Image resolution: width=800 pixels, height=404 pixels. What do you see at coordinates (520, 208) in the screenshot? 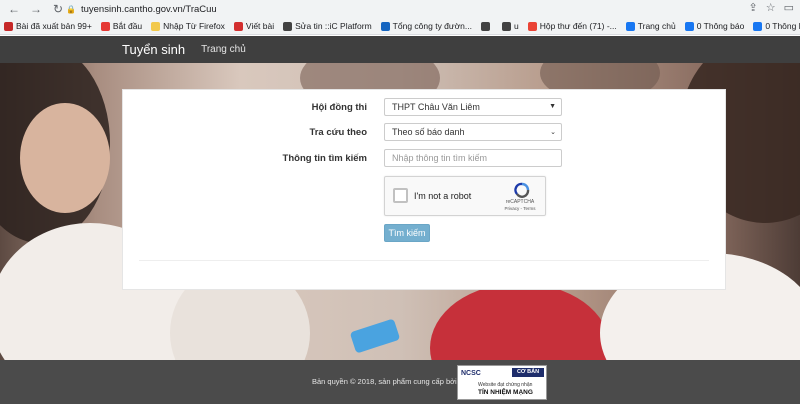
I see `recaptcha-terms-link: Privacy - Terms` at bounding box center [520, 208].